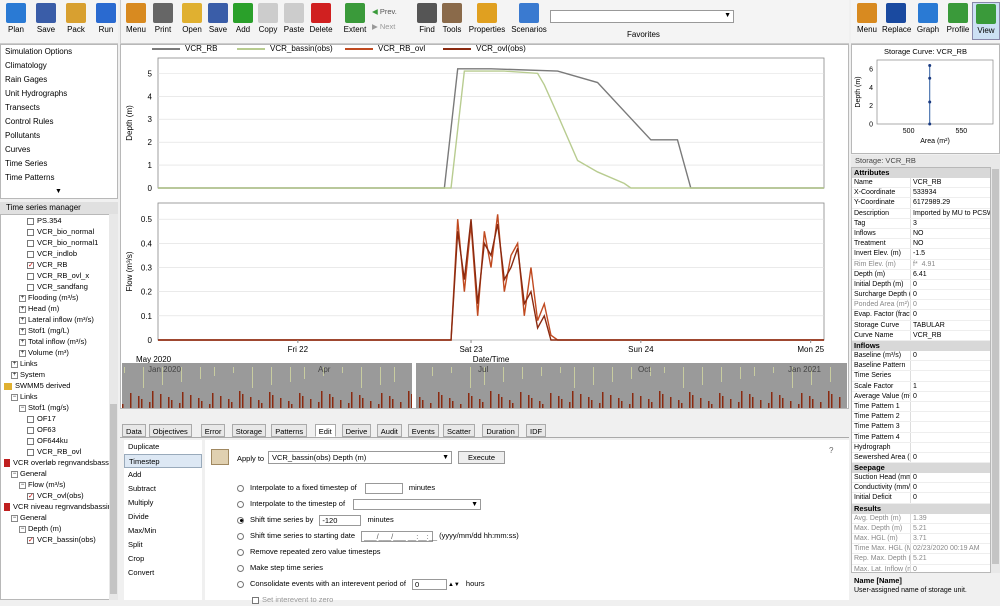  I want to click on tree-row: VCR_bio_normal, so click(59, 231).